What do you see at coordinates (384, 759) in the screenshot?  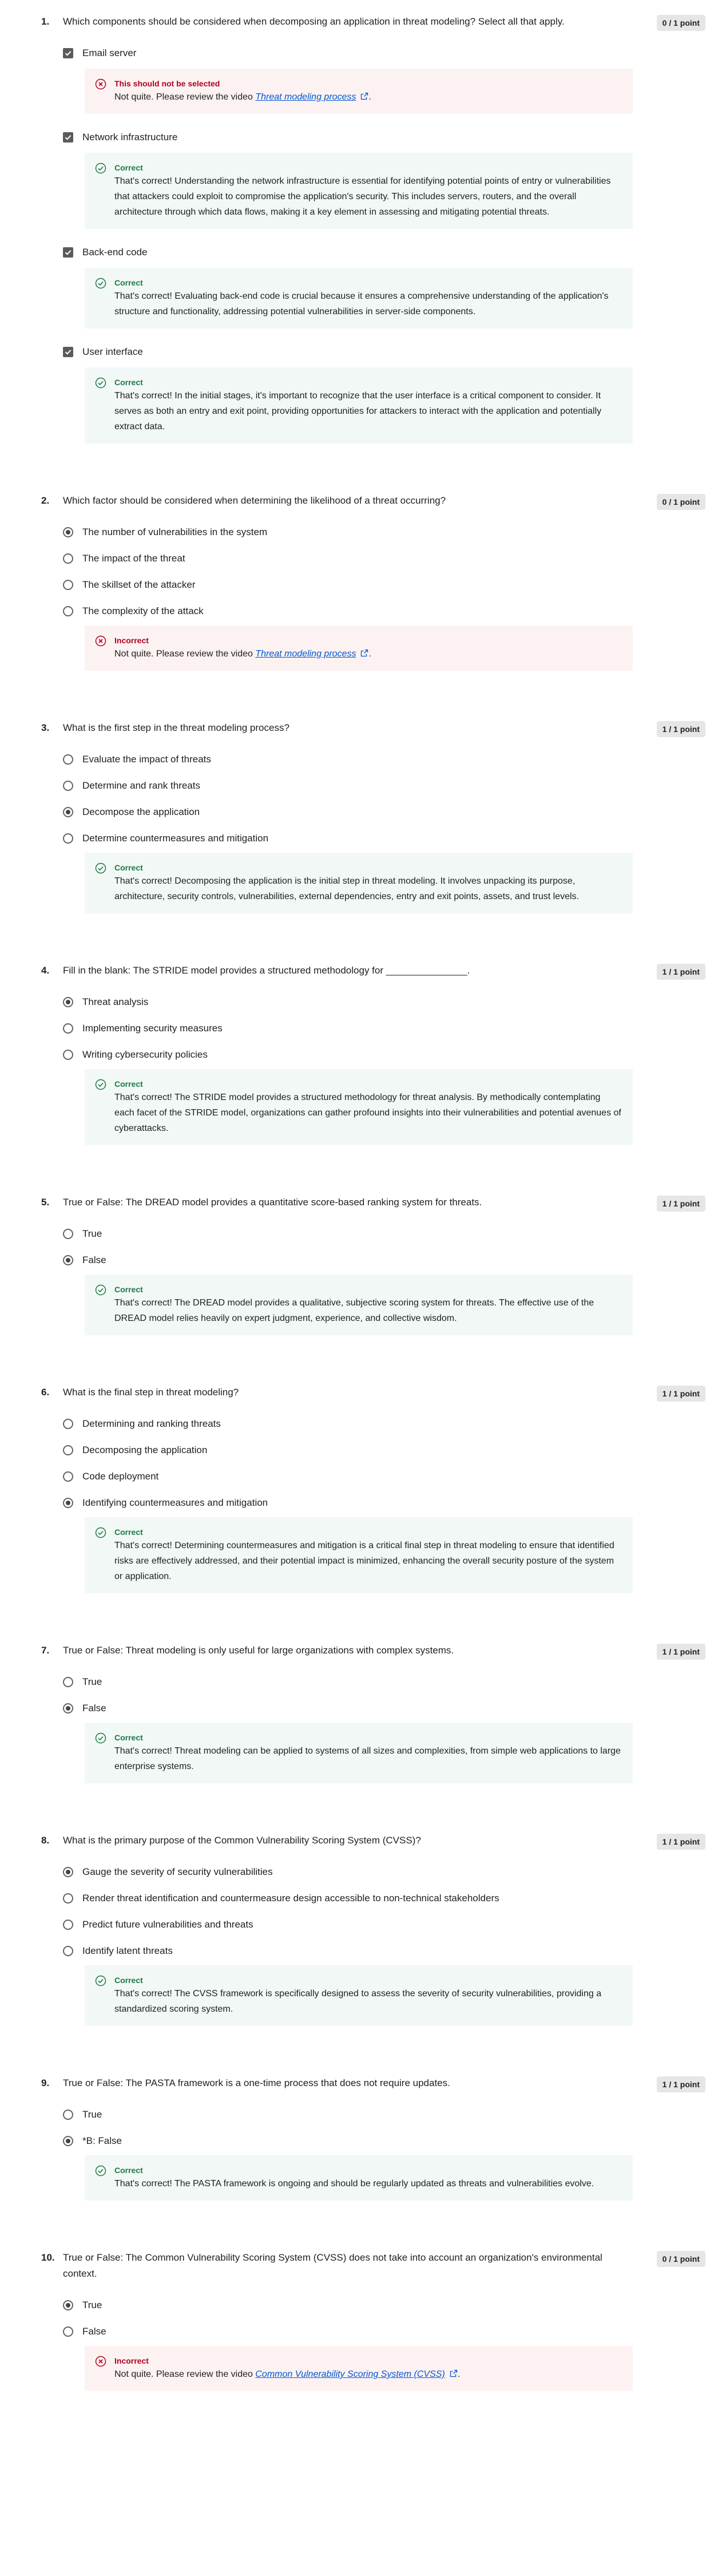 I see `answer-option: Evaluate the impact of threats` at bounding box center [384, 759].